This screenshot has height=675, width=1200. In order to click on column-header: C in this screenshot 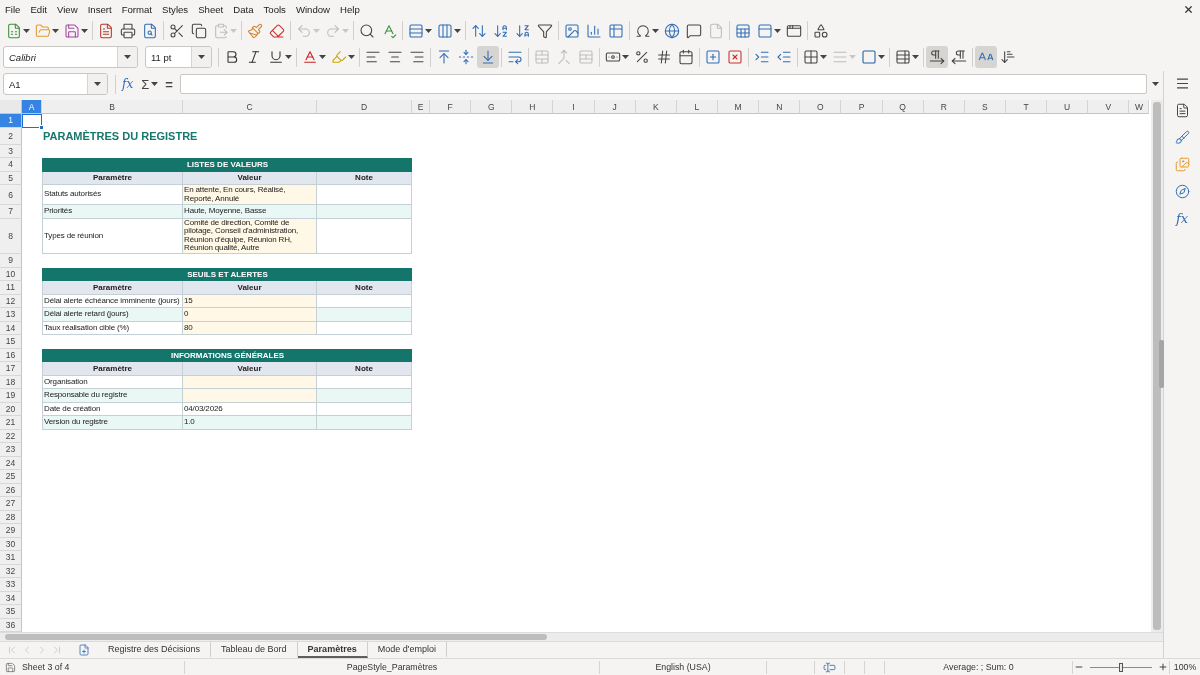, I will do `click(250, 107)`.